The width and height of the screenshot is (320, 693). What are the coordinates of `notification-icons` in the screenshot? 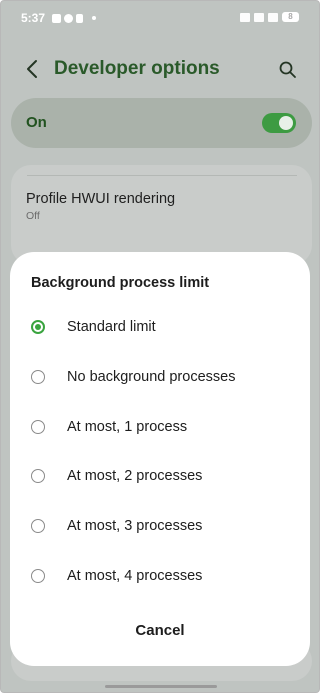 It's located at (74, 18).